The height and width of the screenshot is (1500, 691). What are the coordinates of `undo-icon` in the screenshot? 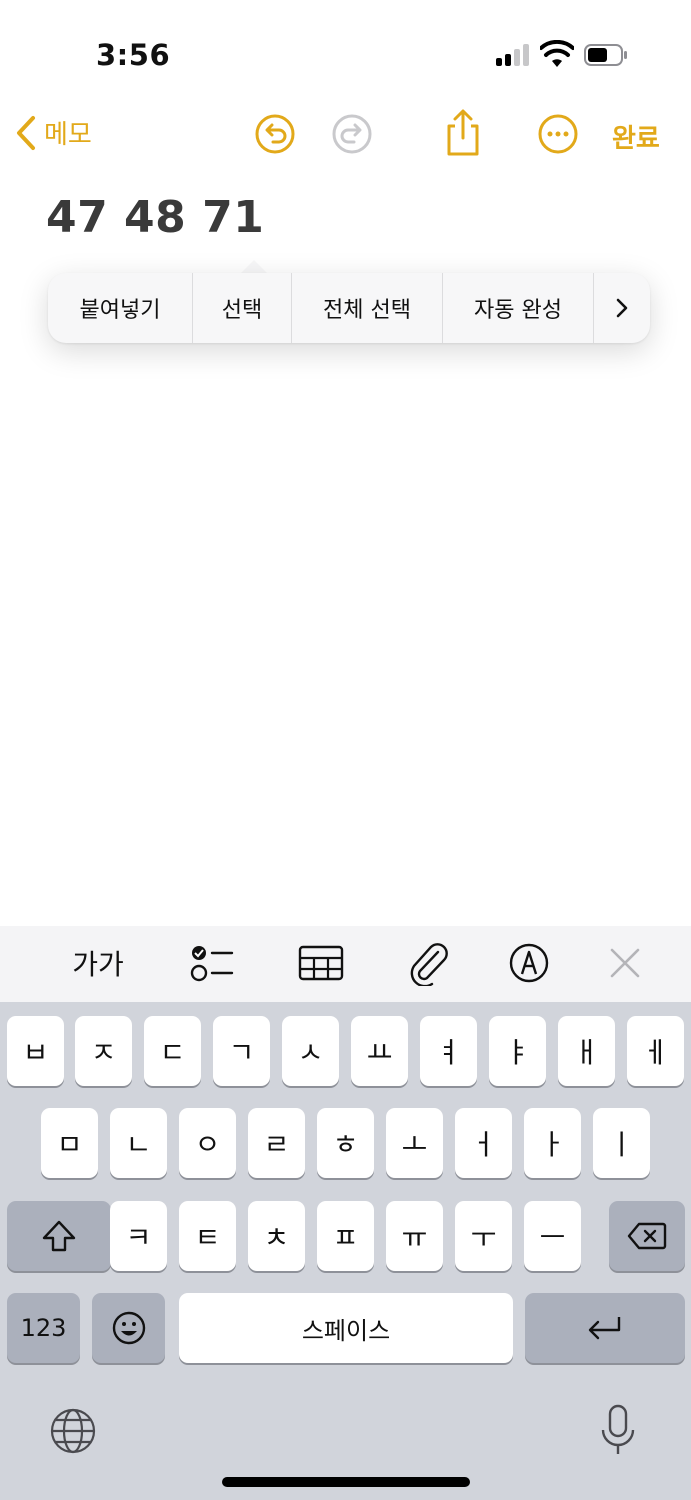 It's located at (275, 134).